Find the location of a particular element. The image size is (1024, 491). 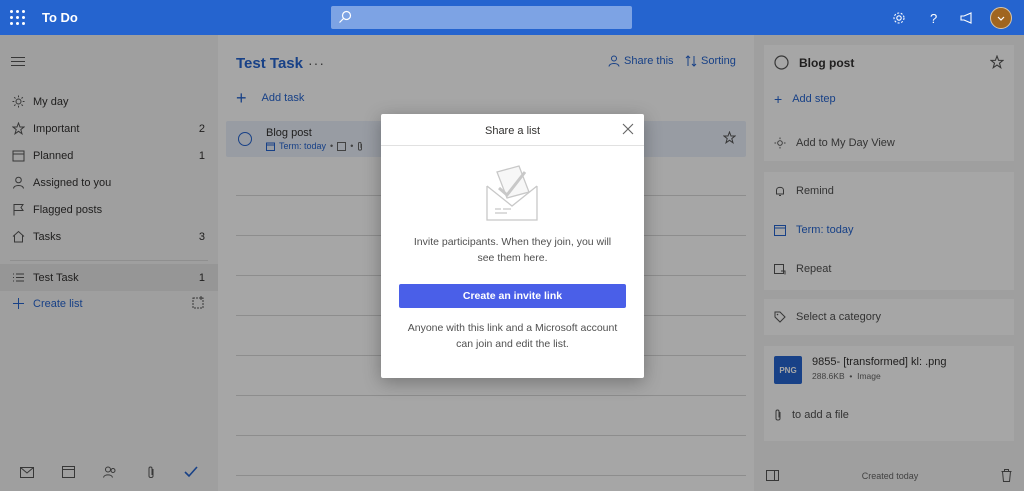

envelope-checkmark-illustration is located at coordinates (512, 194).